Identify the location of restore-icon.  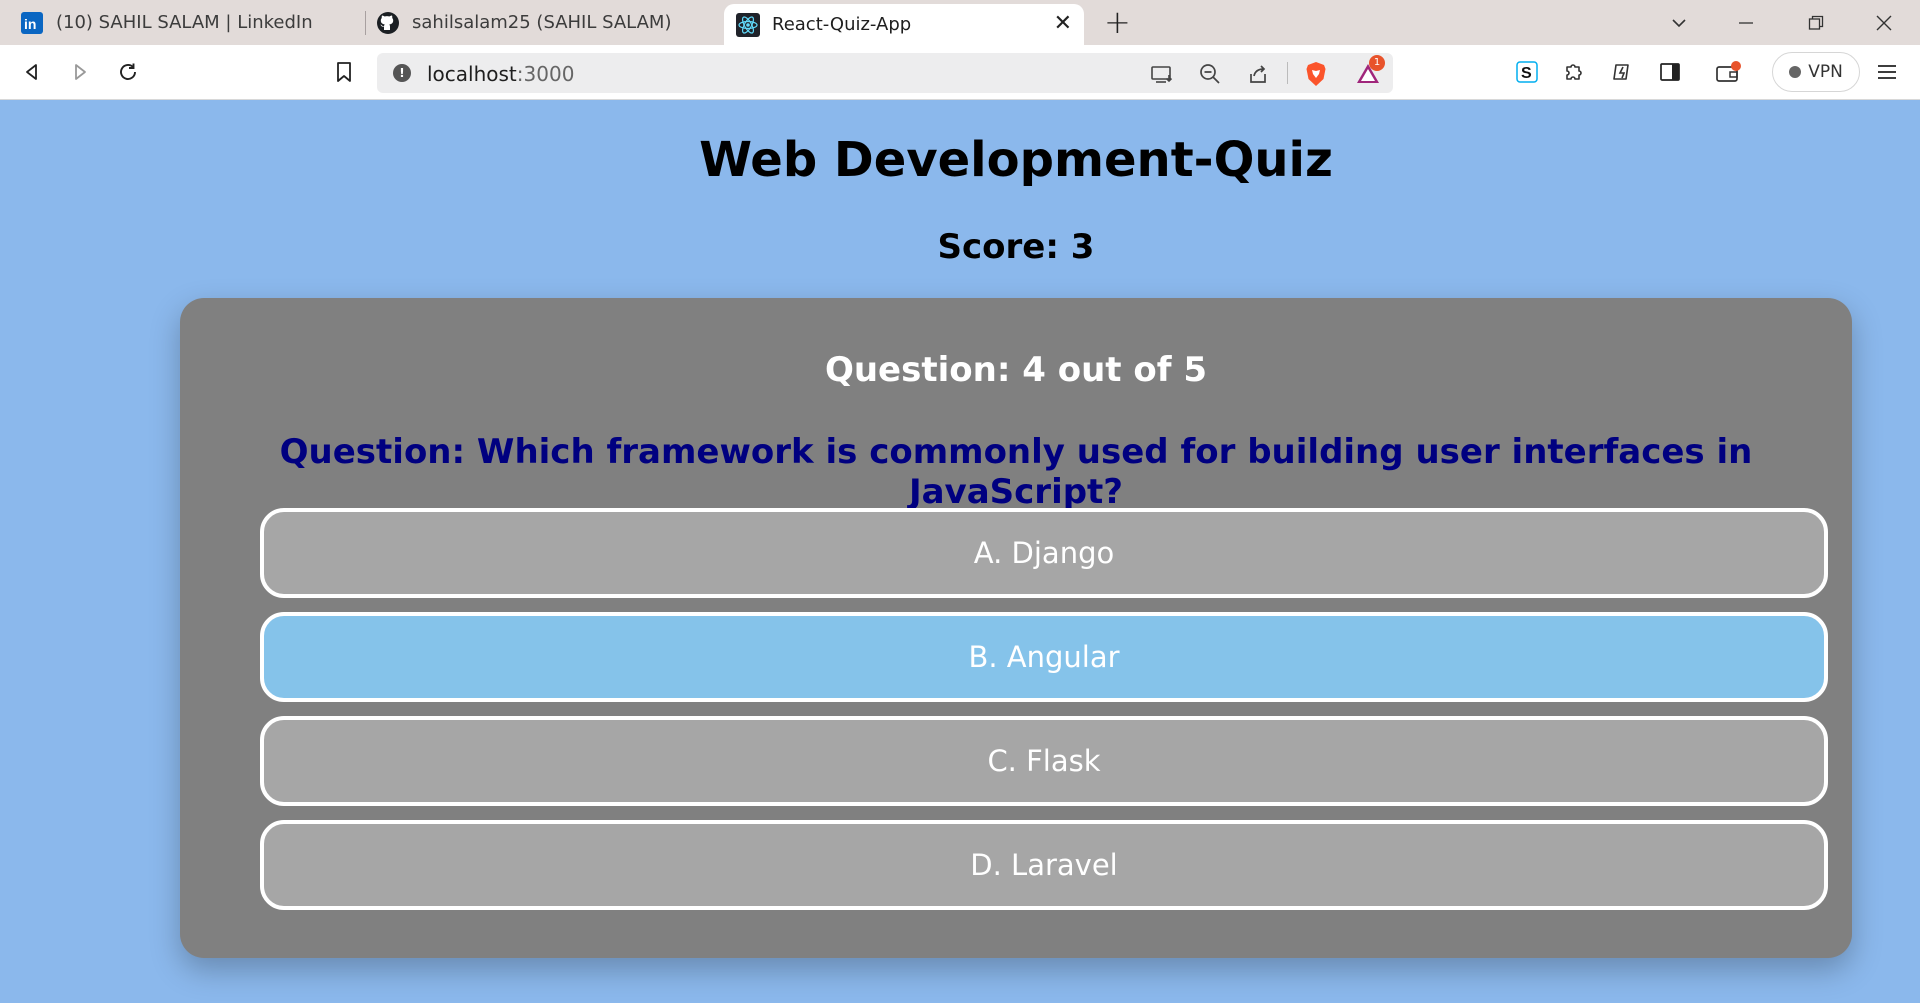
(1816, 22).